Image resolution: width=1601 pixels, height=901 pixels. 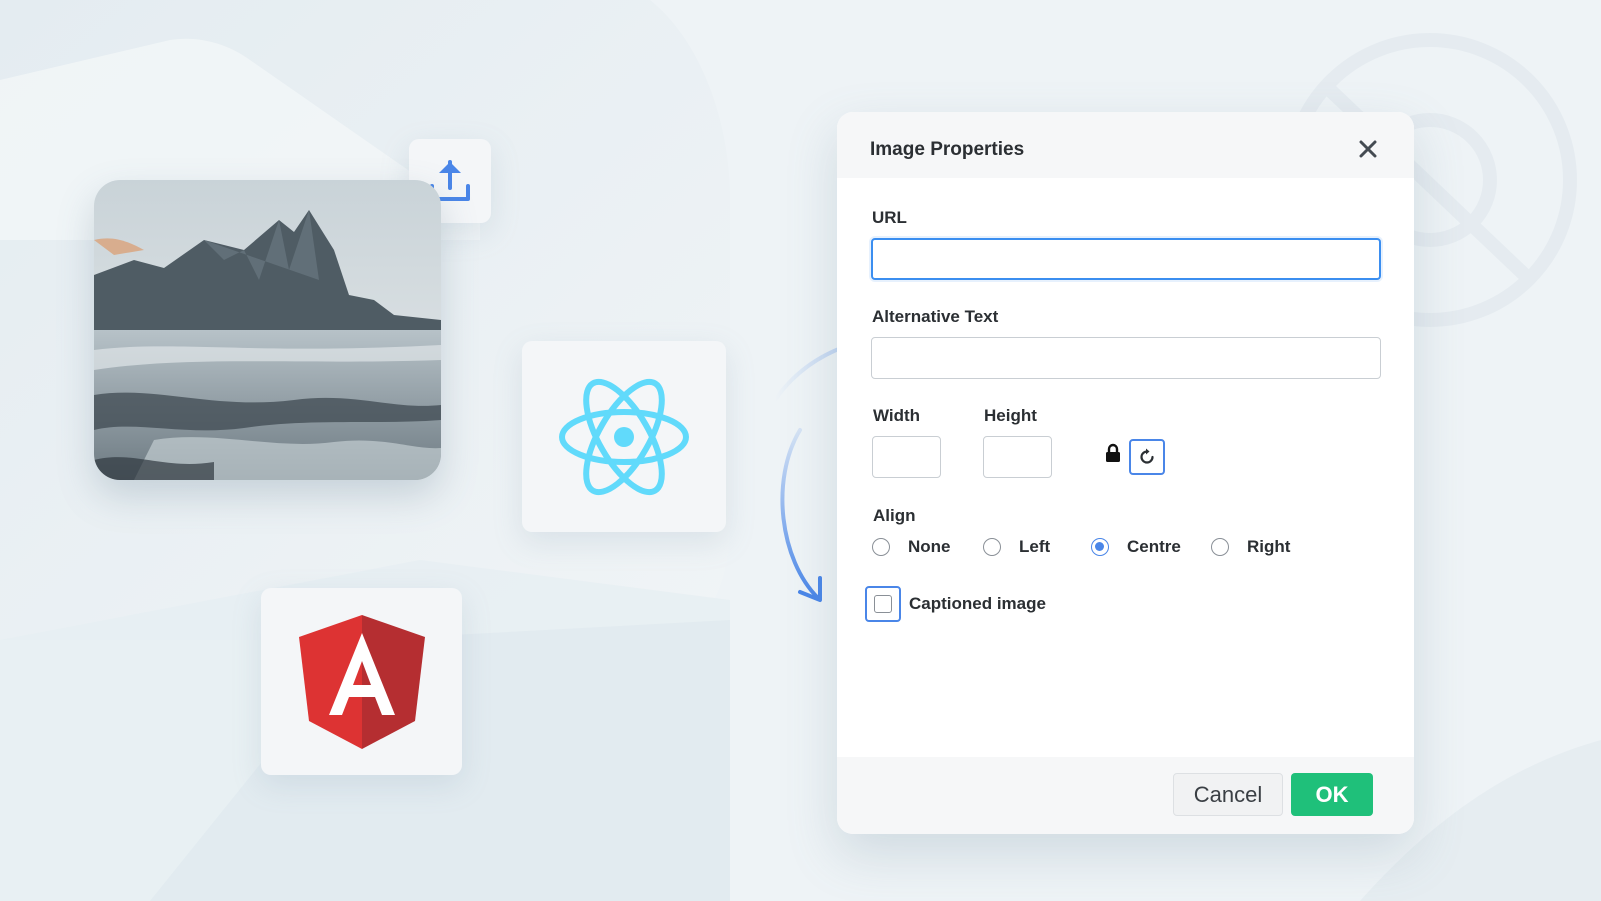 I want to click on react-logo-icon, so click(x=624, y=436).